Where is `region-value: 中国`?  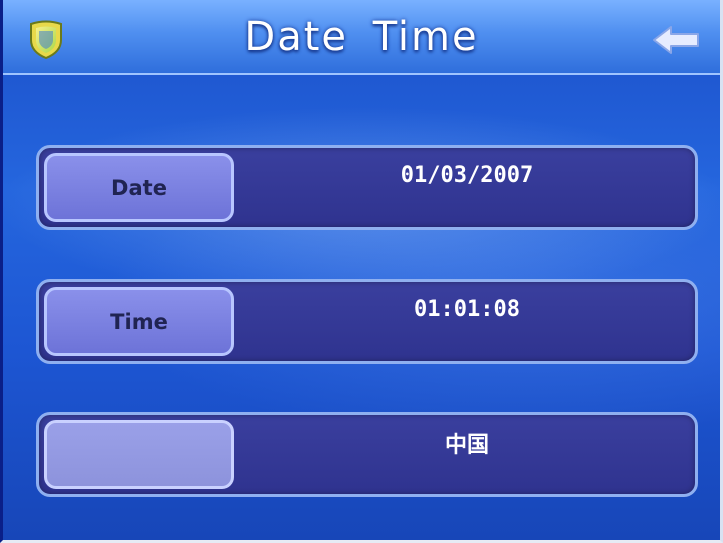 region-value: 中国 is located at coordinates (467, 454).